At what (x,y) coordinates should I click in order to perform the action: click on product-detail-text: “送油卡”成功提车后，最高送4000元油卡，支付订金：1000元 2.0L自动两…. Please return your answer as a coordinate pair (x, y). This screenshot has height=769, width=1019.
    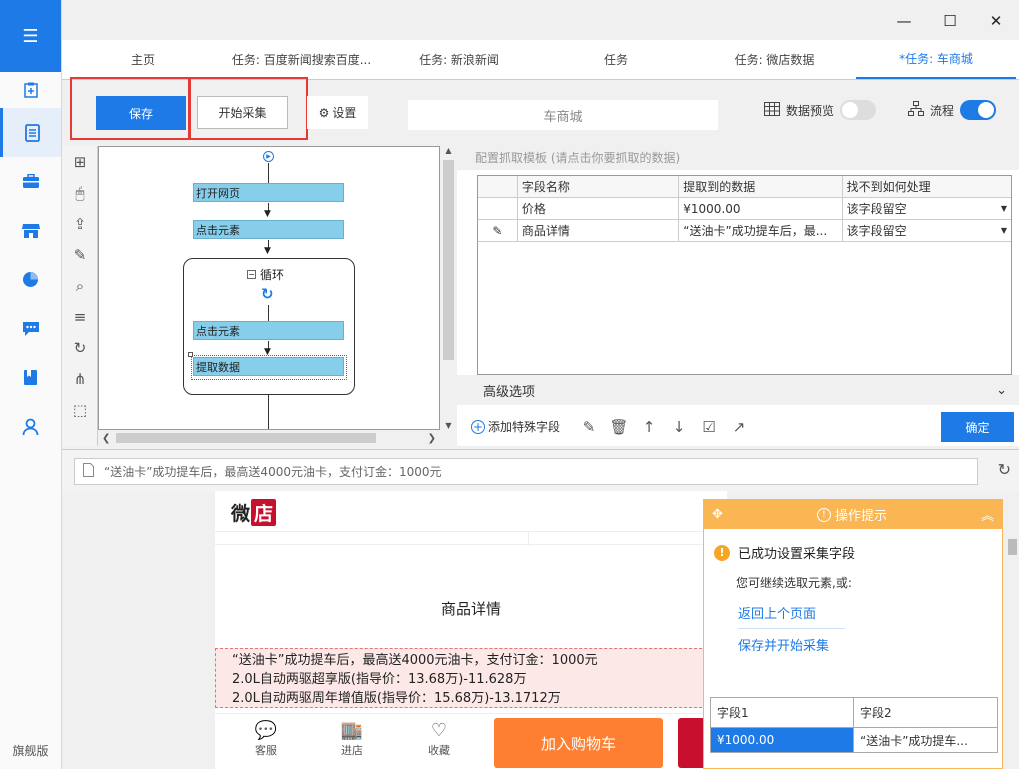
    Looking at the image, I should click on (471, 678).